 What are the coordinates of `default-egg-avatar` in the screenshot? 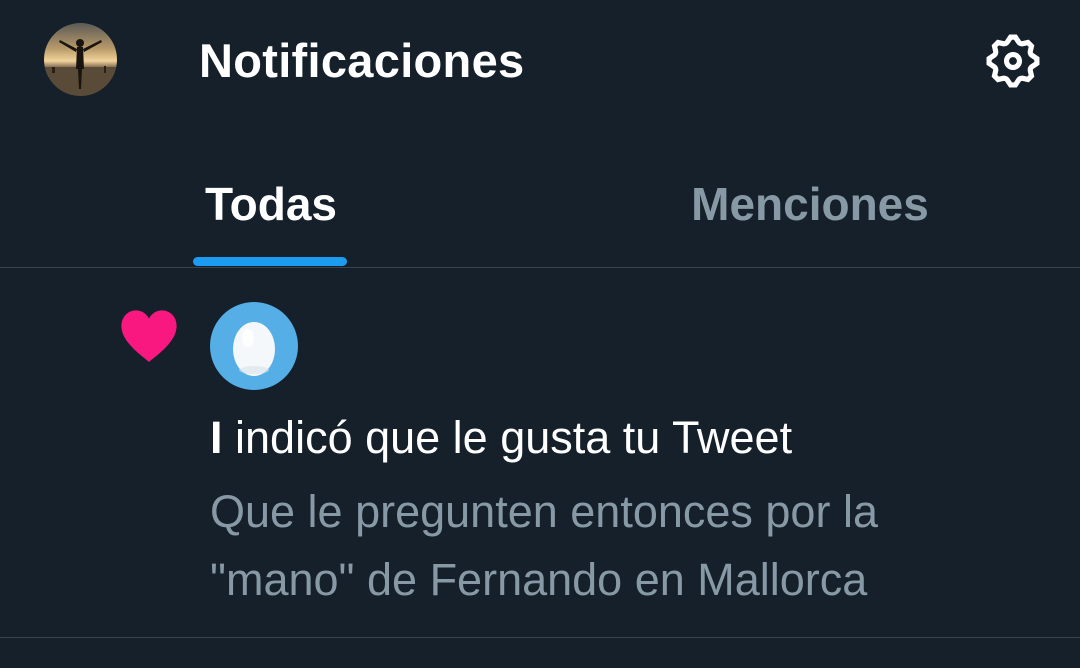 It's located at (254, 346).